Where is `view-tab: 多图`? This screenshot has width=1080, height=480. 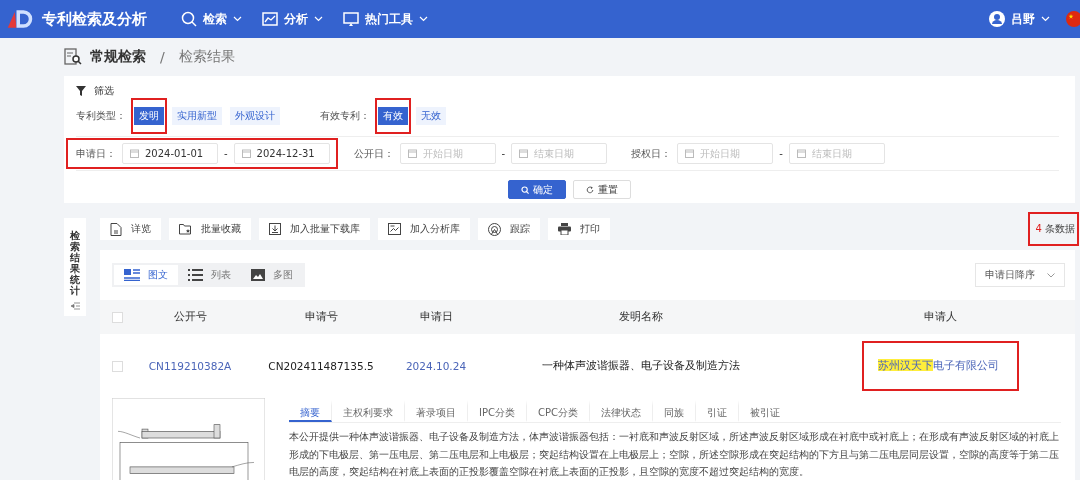
view-tab: 多图 is located at coordinates (272, 275).